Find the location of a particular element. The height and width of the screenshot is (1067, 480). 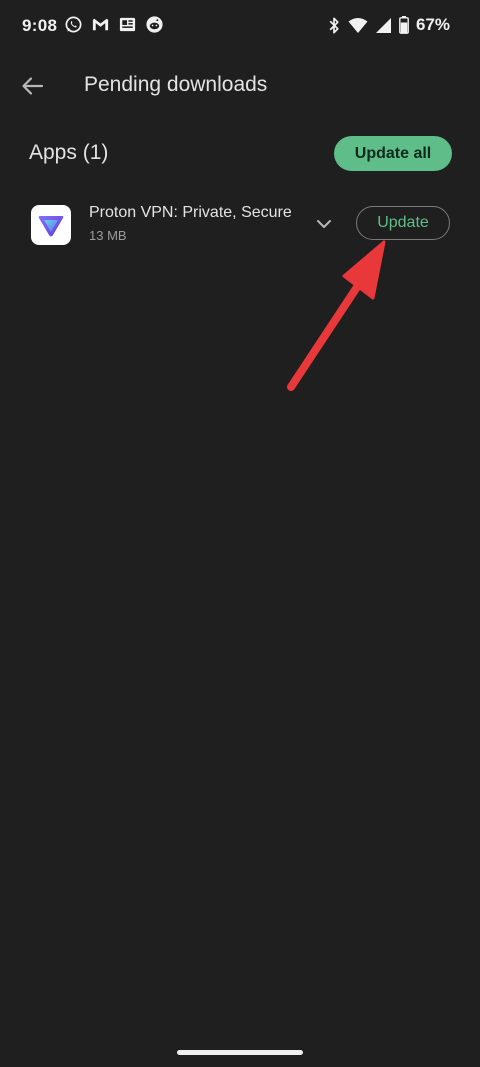

page-title: Pending downloads is located at coordinates (176, 84).